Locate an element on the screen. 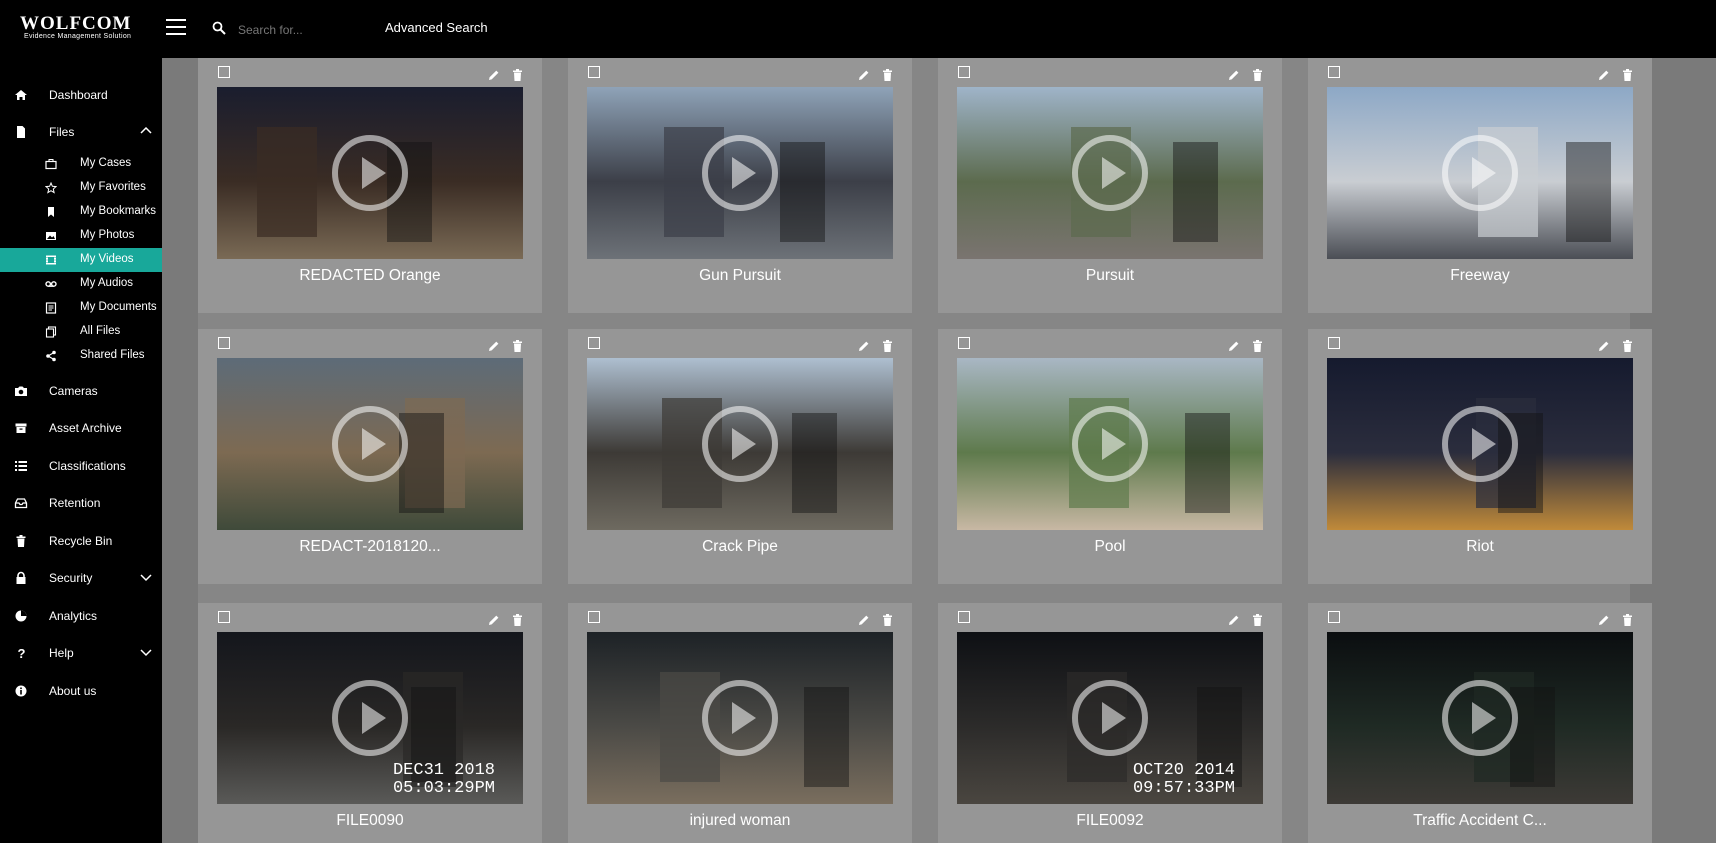 The height and width of the screenshot is (843, 1716). sidebar-item-my-documents: My Documents is located at coordinates (81, 308).